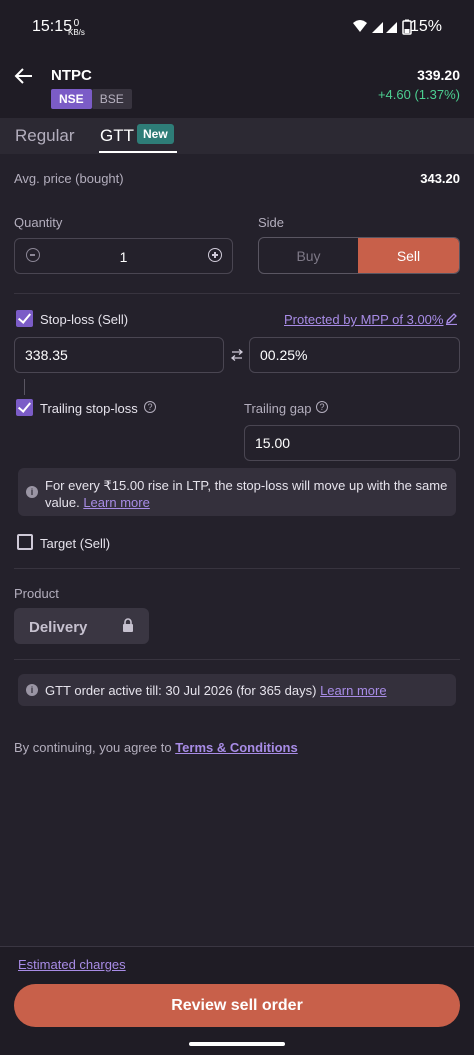  Describe the element at coordinates (52, 26) in the screenshot. I see `status-time: 15:15` at that location.